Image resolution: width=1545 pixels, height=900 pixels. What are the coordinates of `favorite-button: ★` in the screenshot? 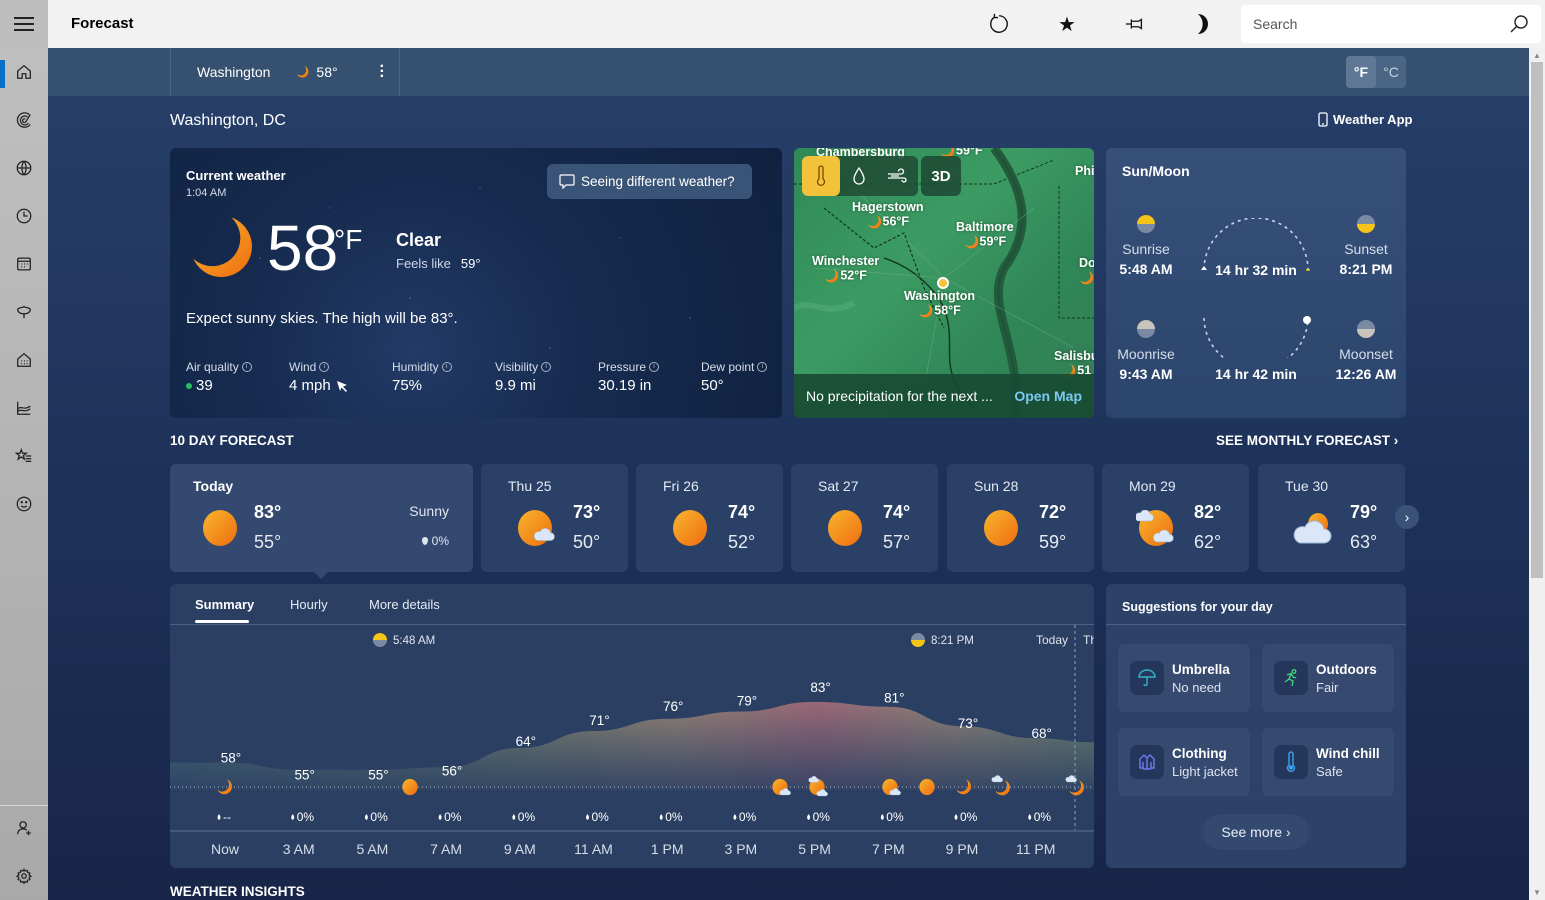 It's located at (1067, 24).